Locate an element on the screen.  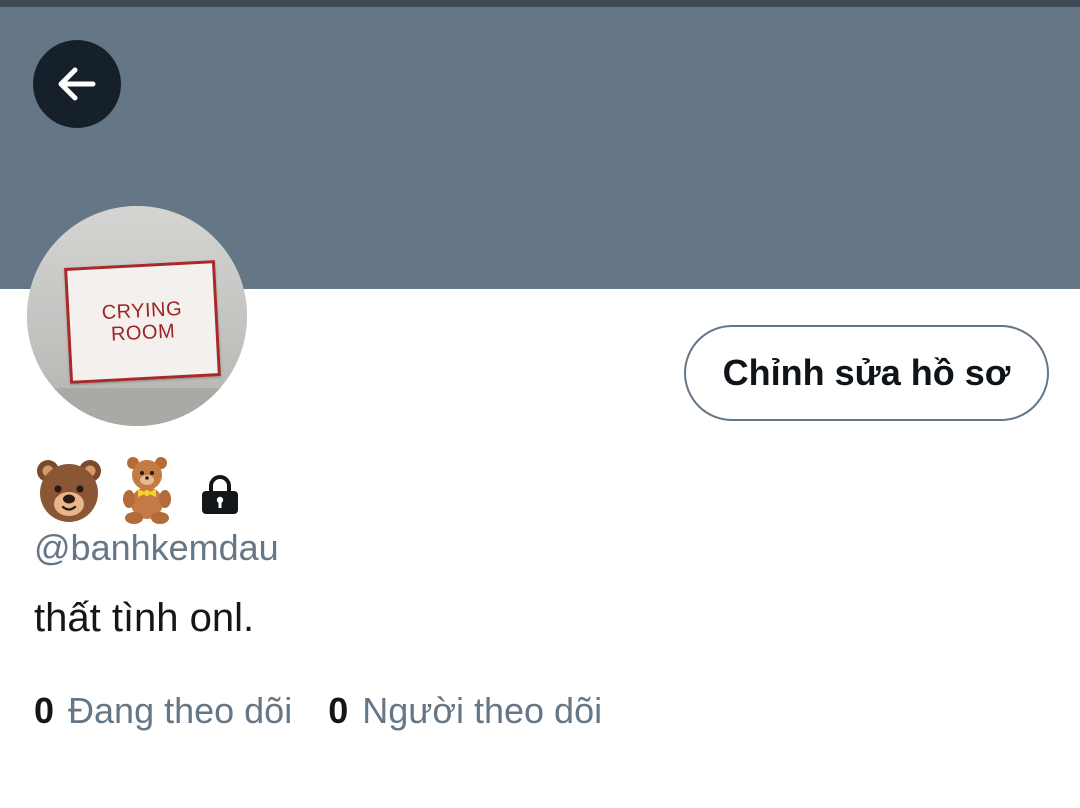
following-stat: 0 Đang theo dõi is located at coordinates (163, 711).